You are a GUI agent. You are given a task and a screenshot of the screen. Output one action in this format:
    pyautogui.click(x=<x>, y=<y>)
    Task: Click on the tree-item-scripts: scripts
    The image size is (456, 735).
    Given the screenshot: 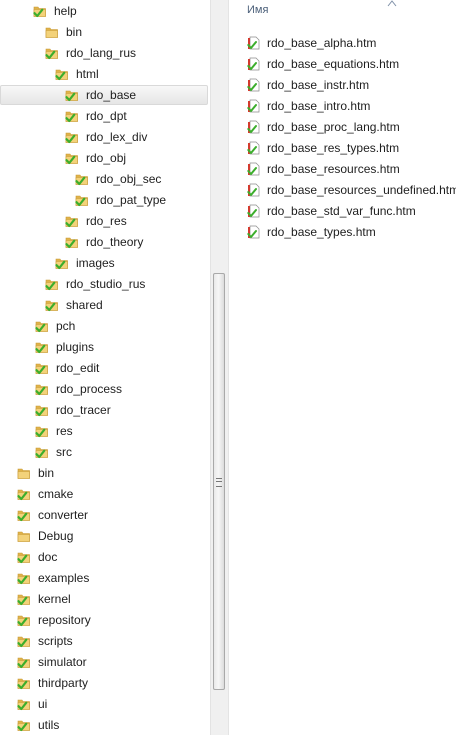 What is the action you would take?
    pyautogui.click(x=105, y=641)
    